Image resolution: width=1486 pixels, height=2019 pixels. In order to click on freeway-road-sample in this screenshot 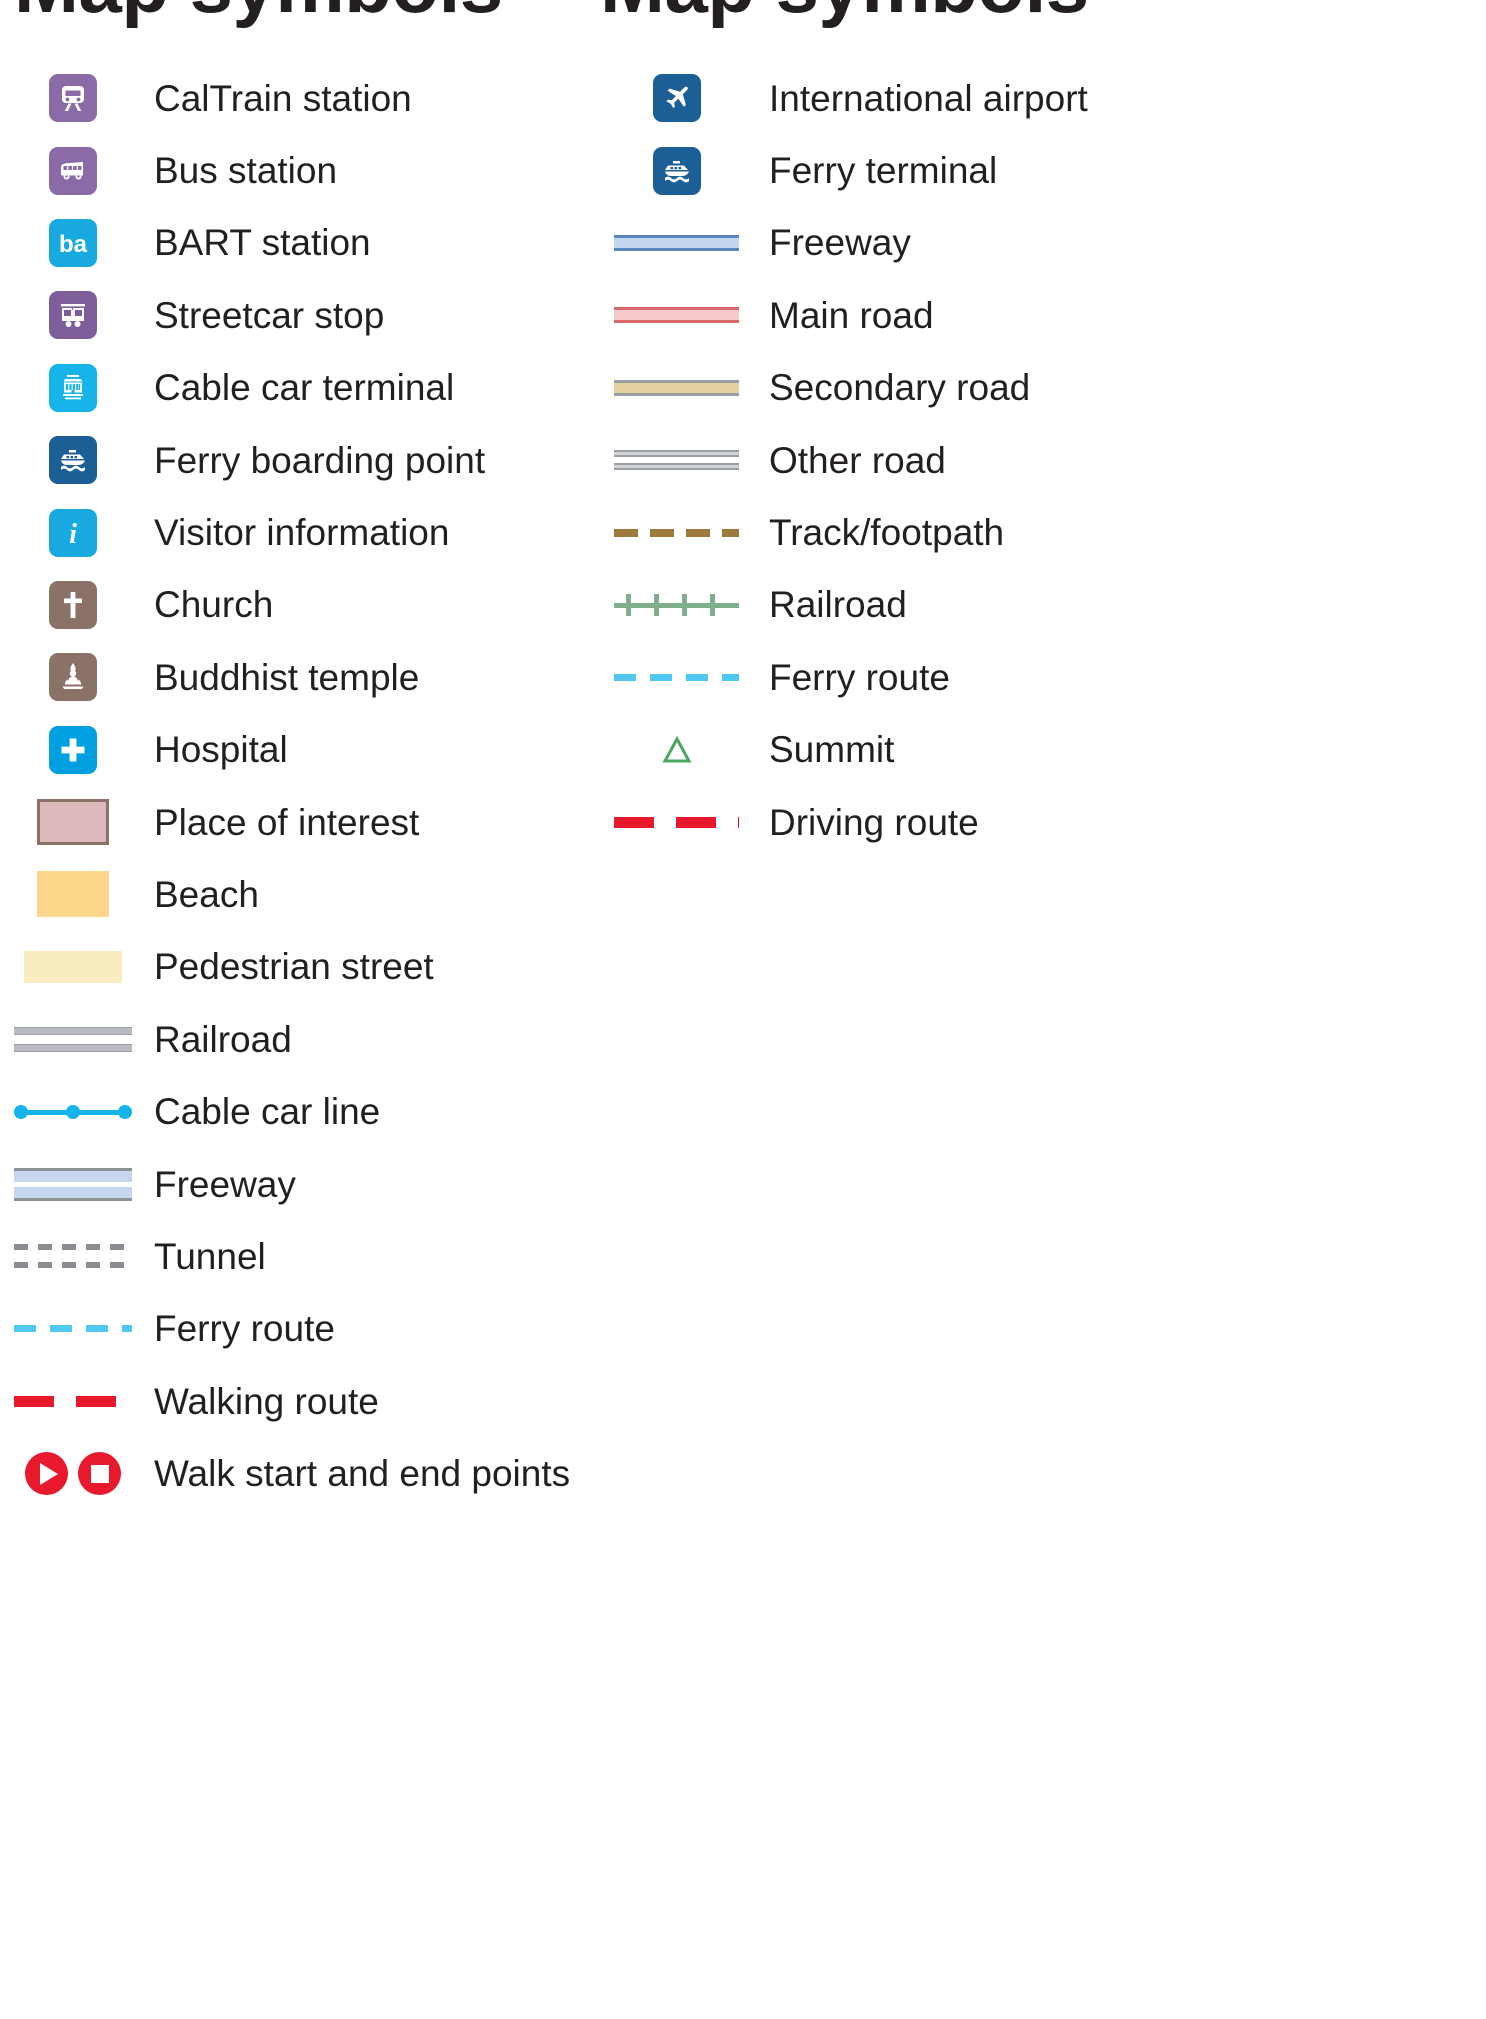, I will do `click(676, 243)`.